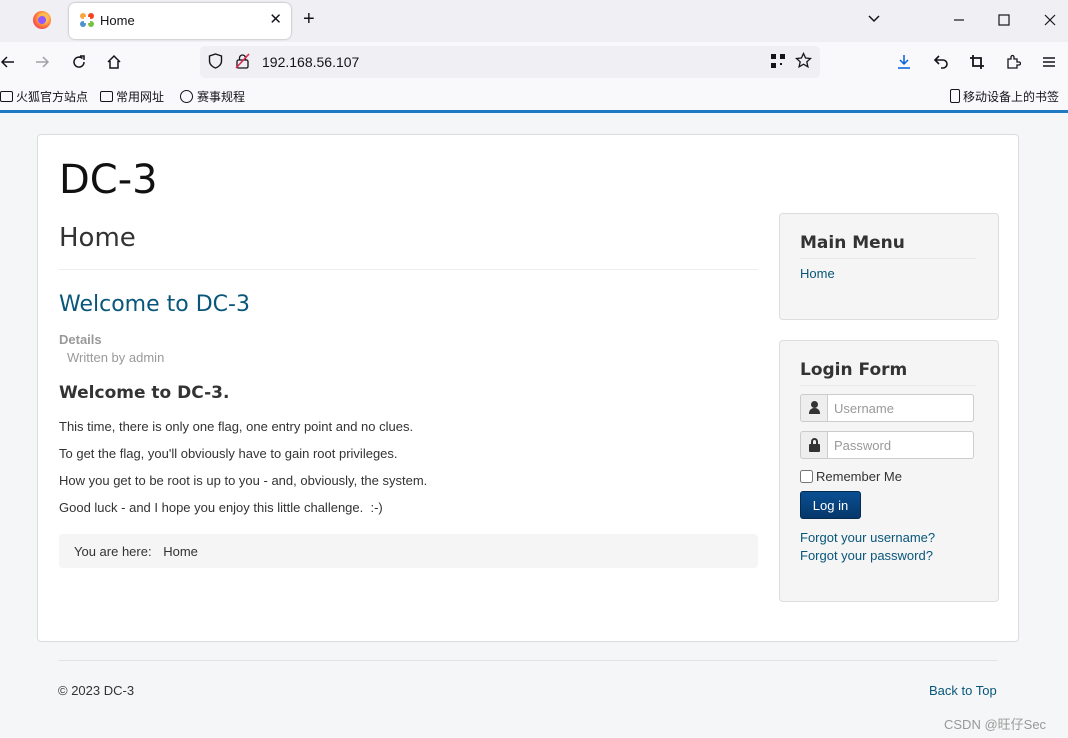 This screenshot has width=1068, height=738. I want to click on close-window-icon, so click(1050, 20).